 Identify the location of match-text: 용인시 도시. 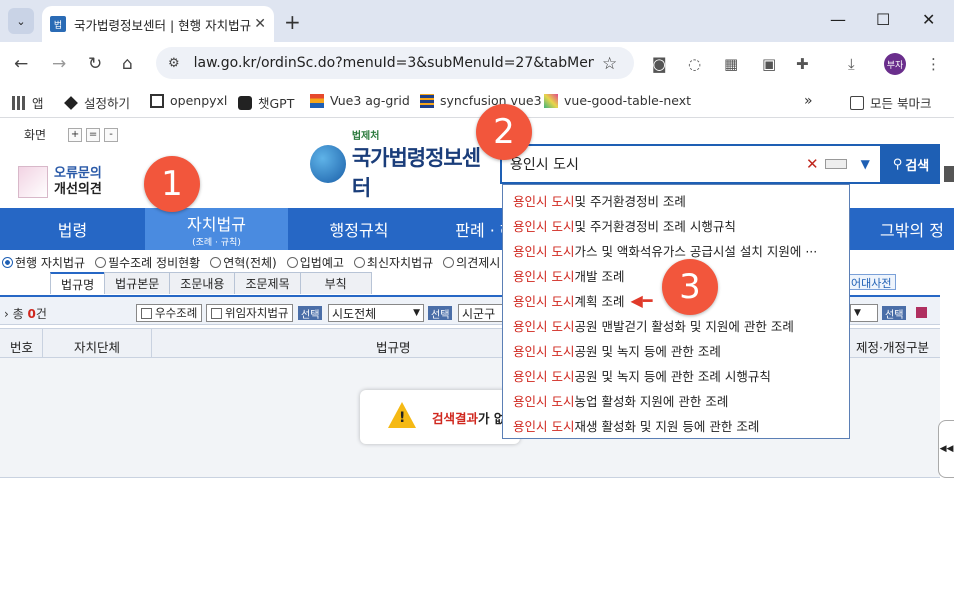
(544, 326).